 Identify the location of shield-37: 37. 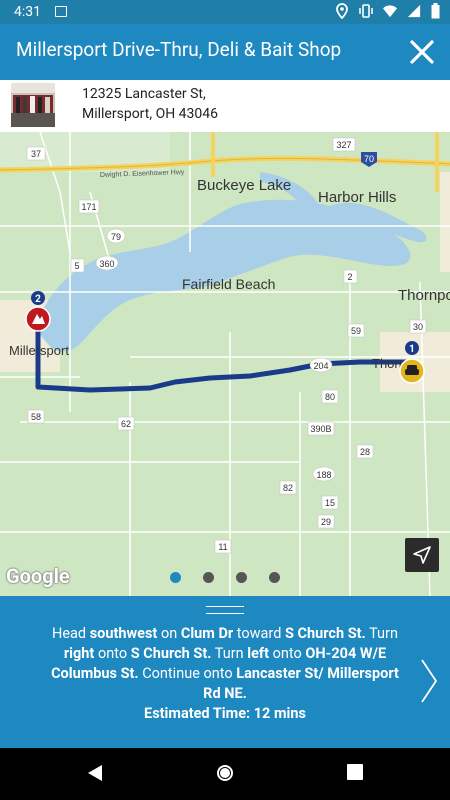
(36, 153).